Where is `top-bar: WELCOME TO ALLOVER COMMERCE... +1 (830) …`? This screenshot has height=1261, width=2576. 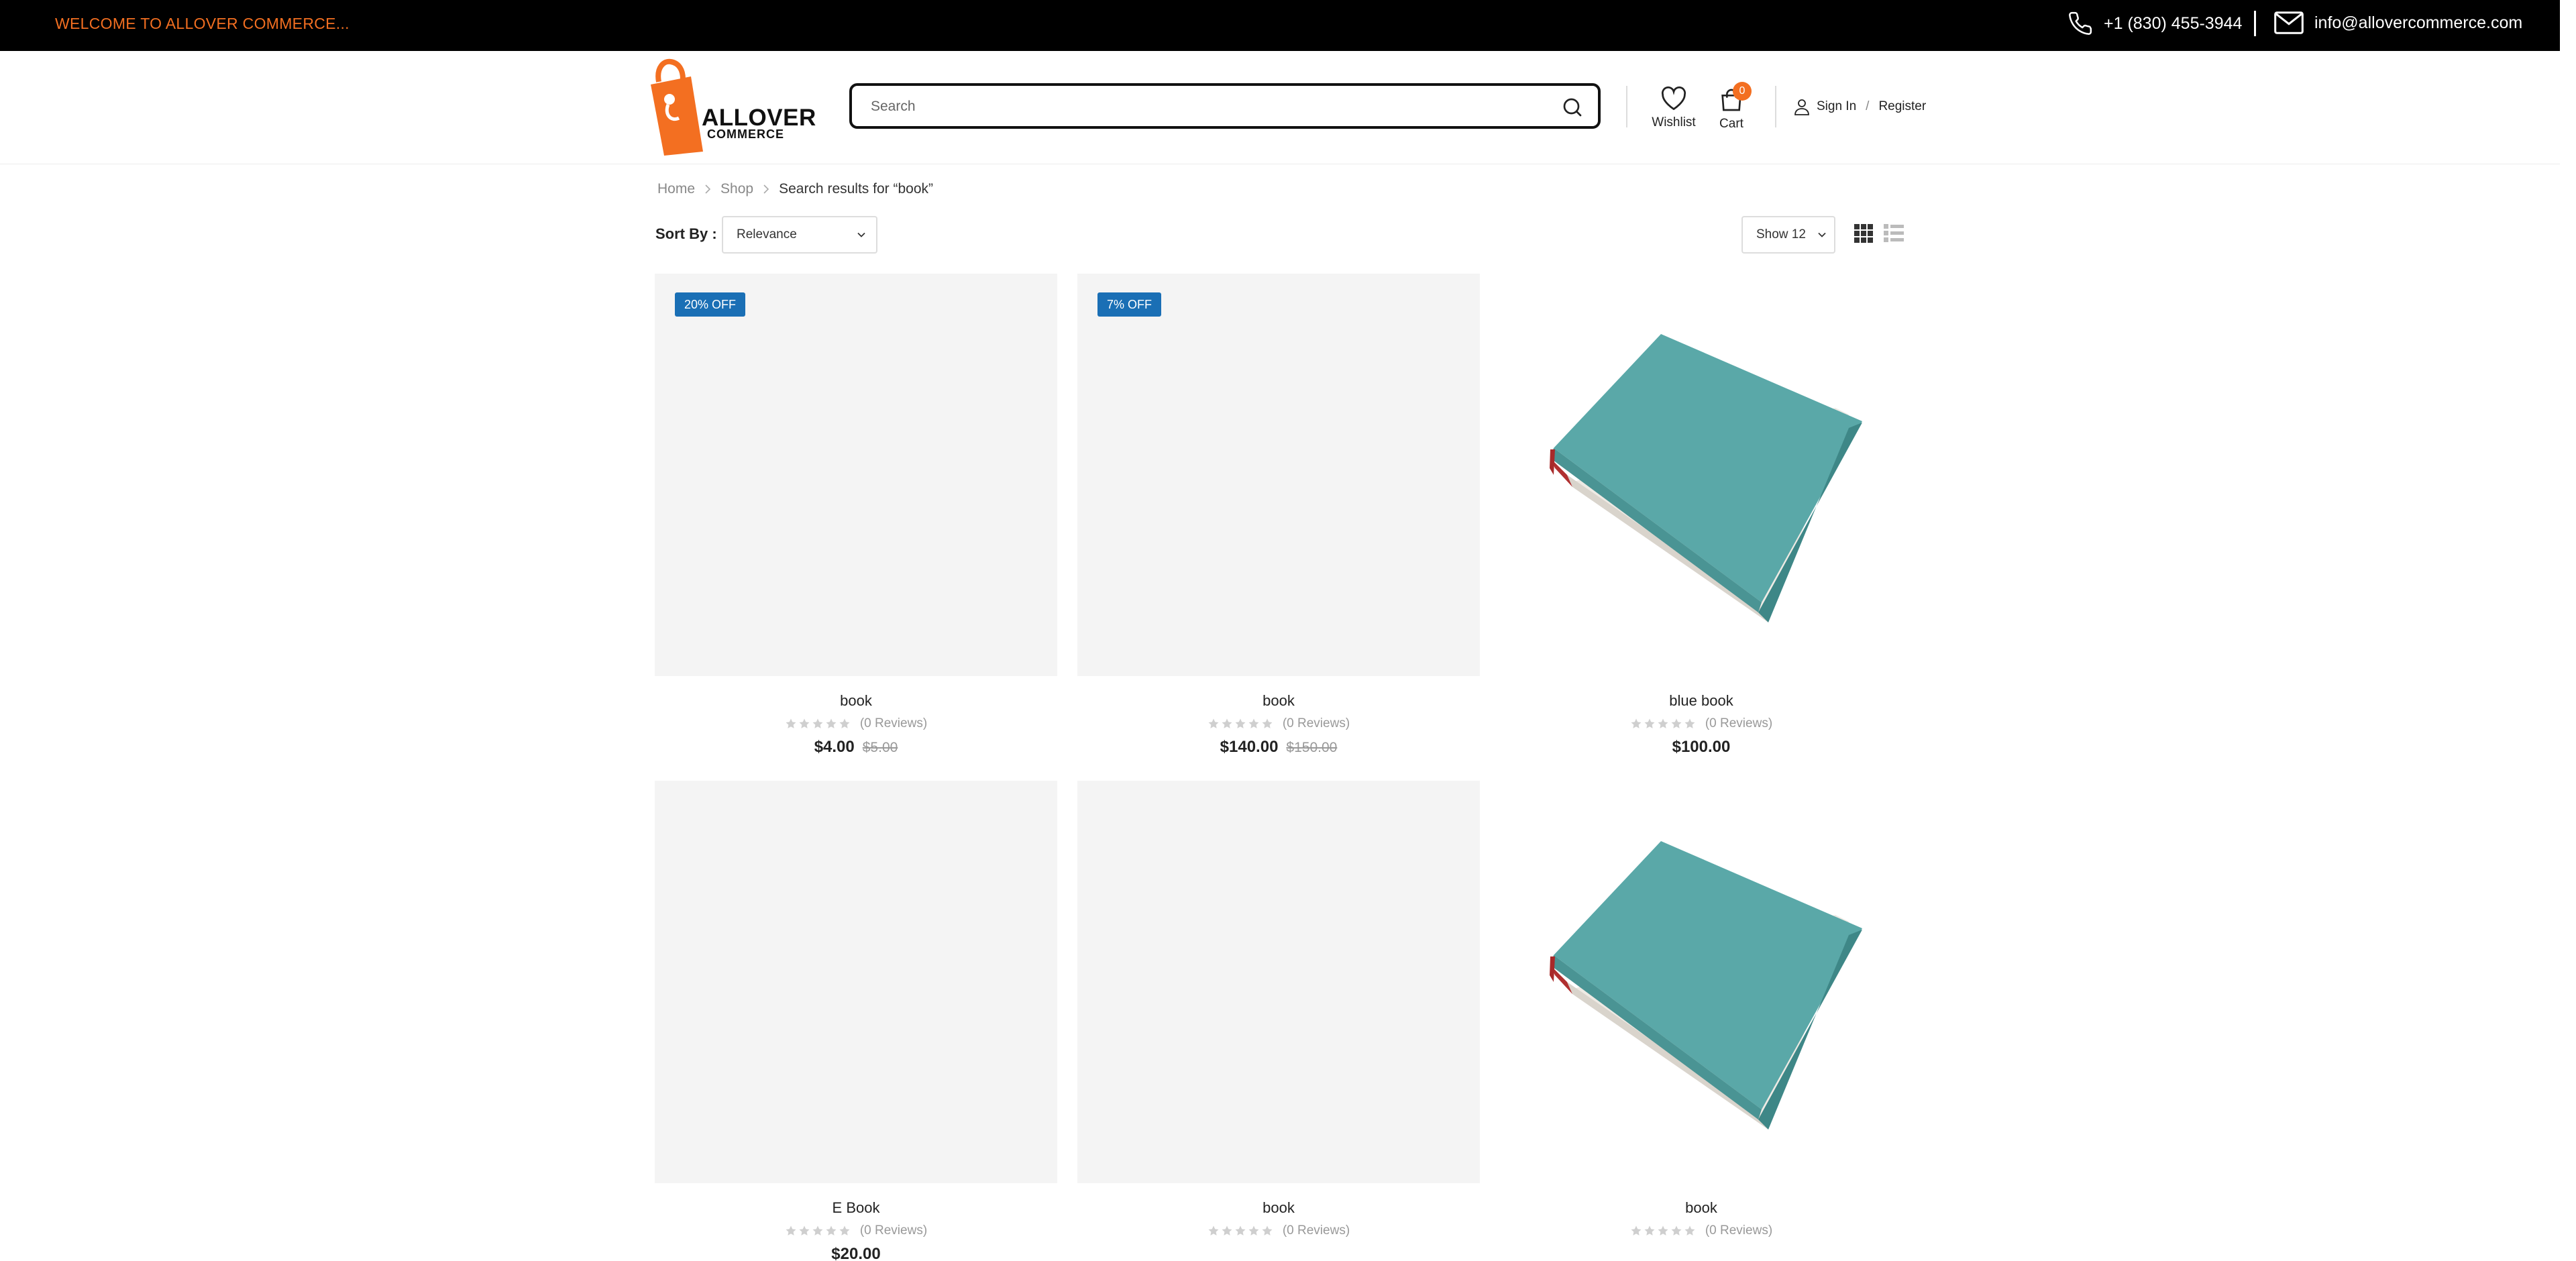
top-bar: WELCOME TO ALLOVER COMMERCE... +1 (830) … is located at coordinates (1280, 25).